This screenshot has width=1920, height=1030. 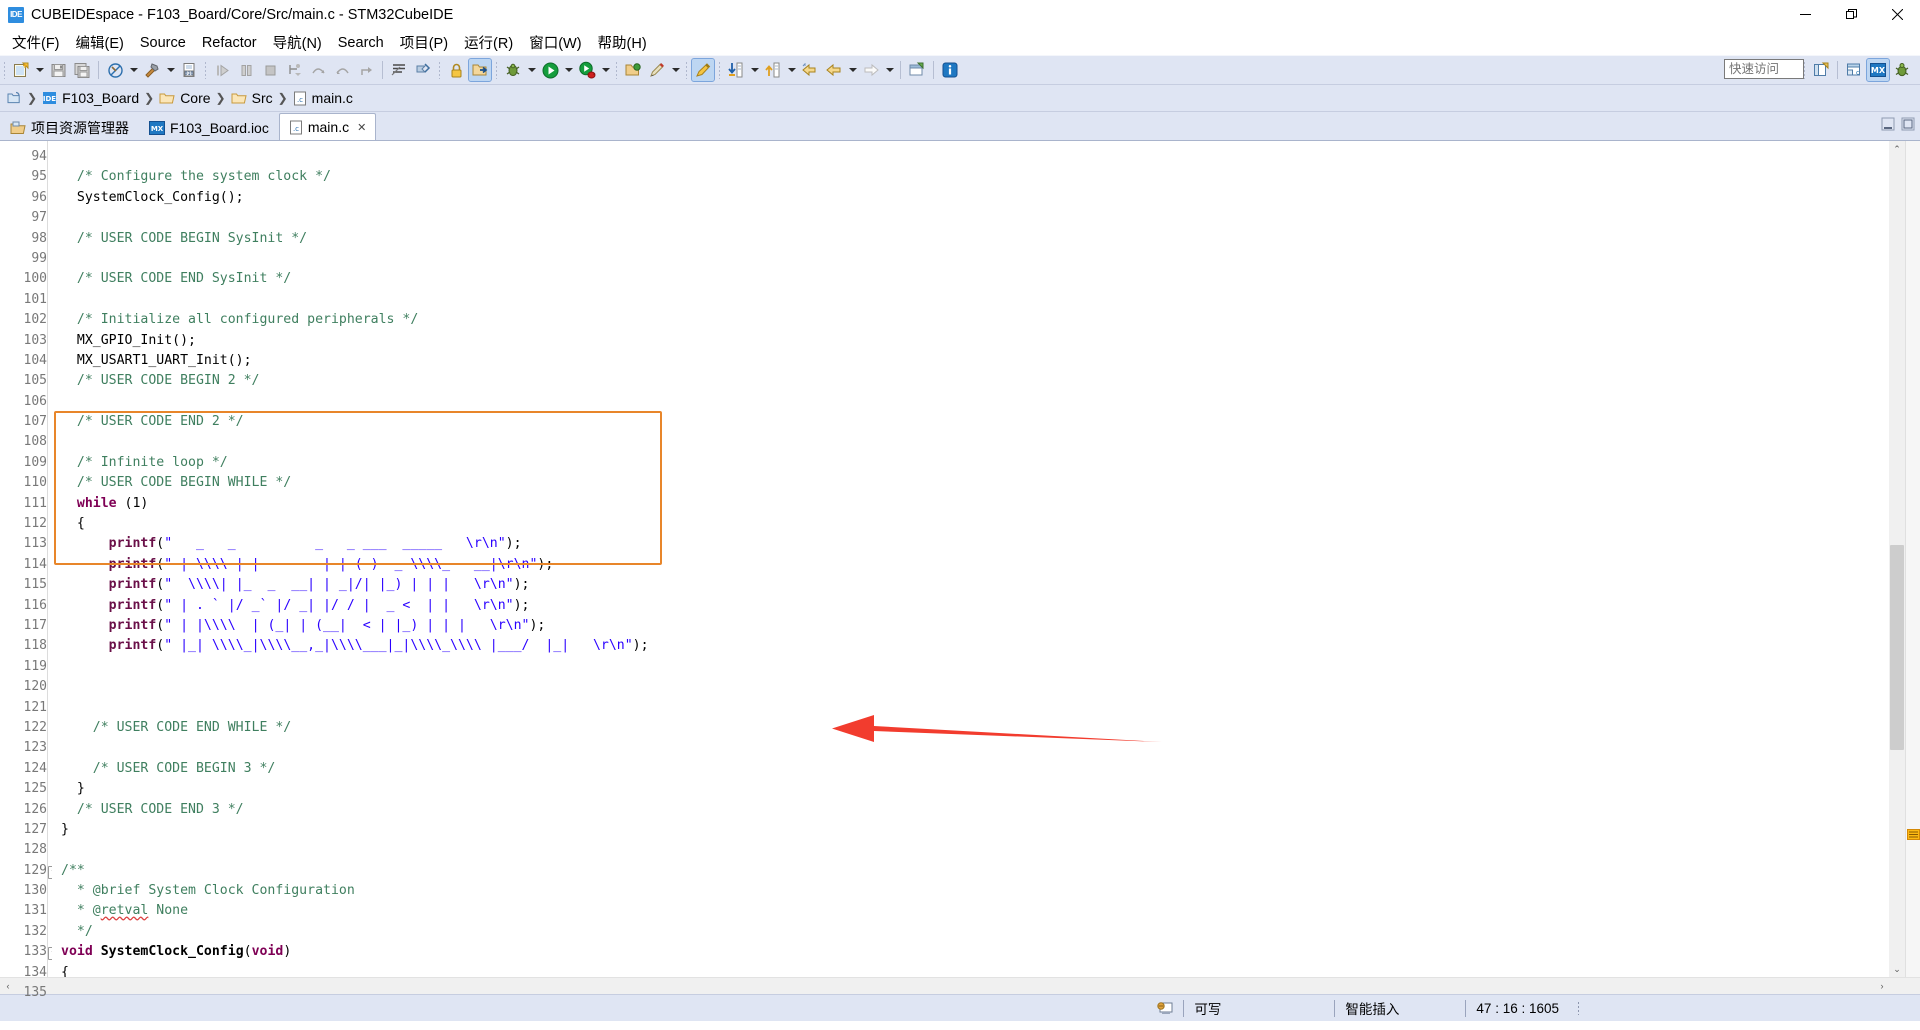 I want to click on mx-perspective-button: MX, so click(x=1878, y=70).